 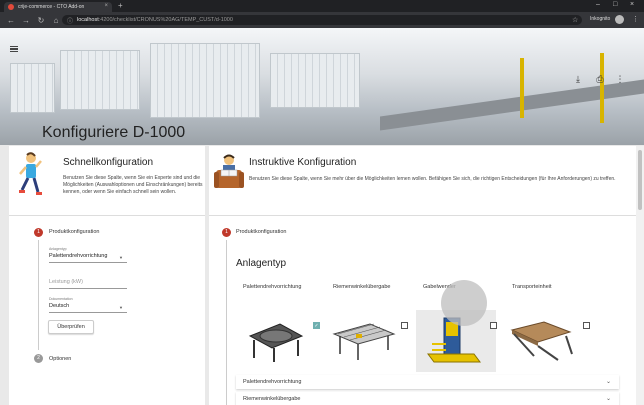 What do you see at coordinates (59, 306) in the screenshot?
I see `dokumentation-select: Deutsch` at bounding box center [59, 306].